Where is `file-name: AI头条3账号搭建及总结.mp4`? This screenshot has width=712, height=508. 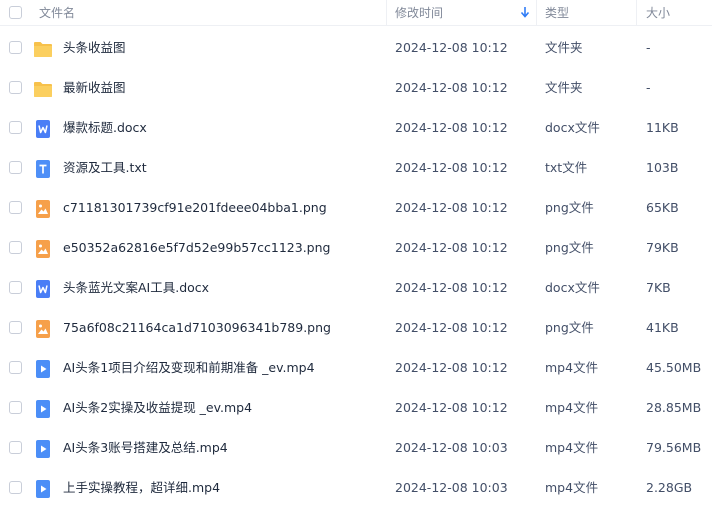
file-name: AI头条3账号搭建及总结.mp4 is located at coordinates (145, 448).